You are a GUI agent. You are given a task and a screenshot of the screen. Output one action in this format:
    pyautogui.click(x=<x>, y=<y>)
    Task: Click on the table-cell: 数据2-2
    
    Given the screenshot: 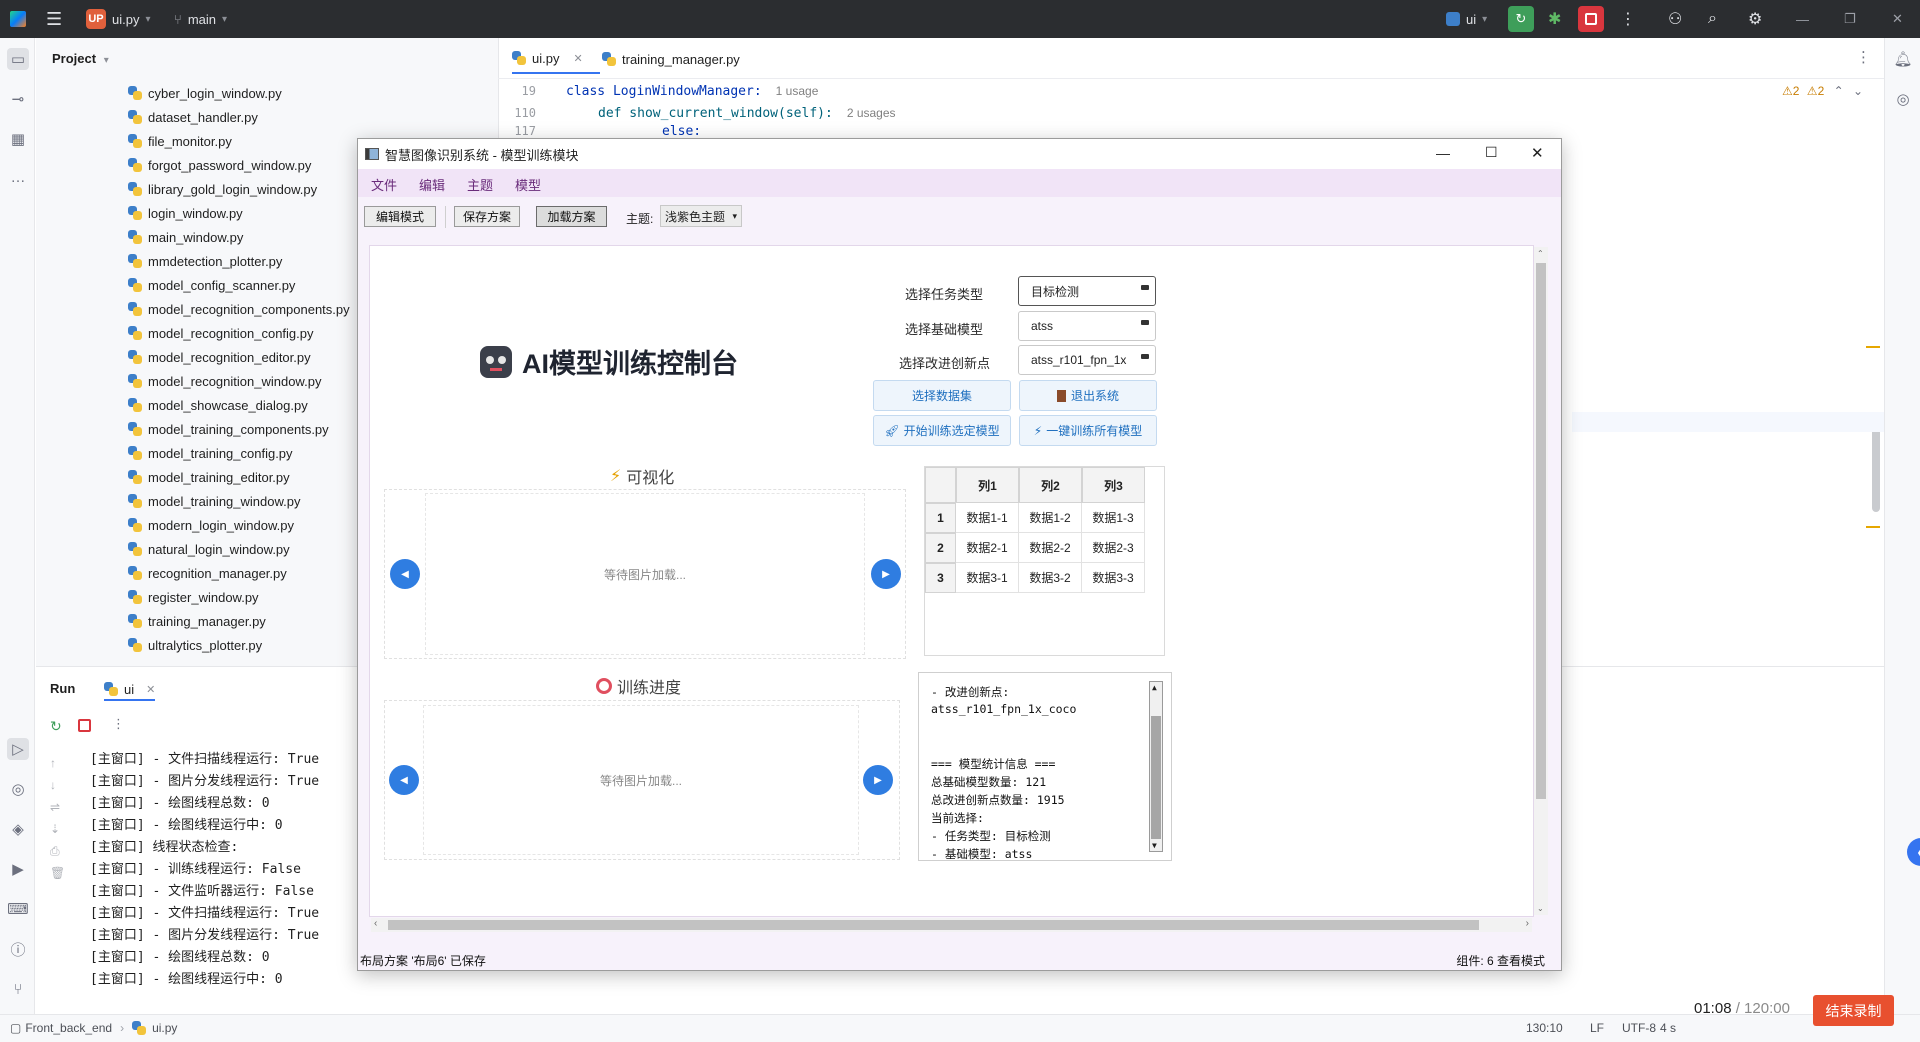 What is the action you would take?
    pyautogui.click(x=1050, y=548)
    